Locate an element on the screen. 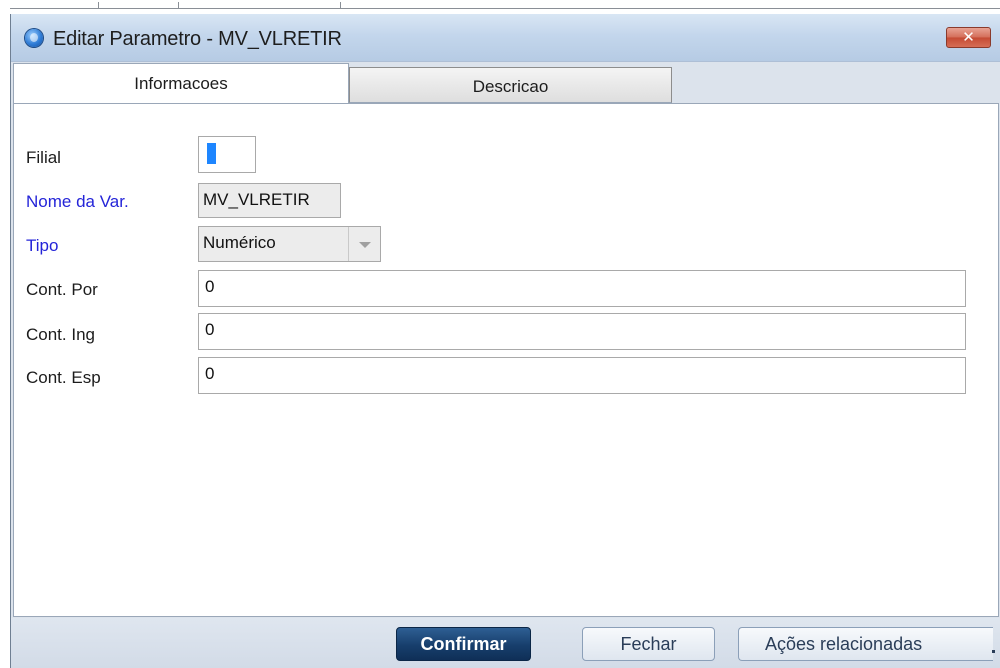  chevron-down-icon is located at coordinates (364, 244).